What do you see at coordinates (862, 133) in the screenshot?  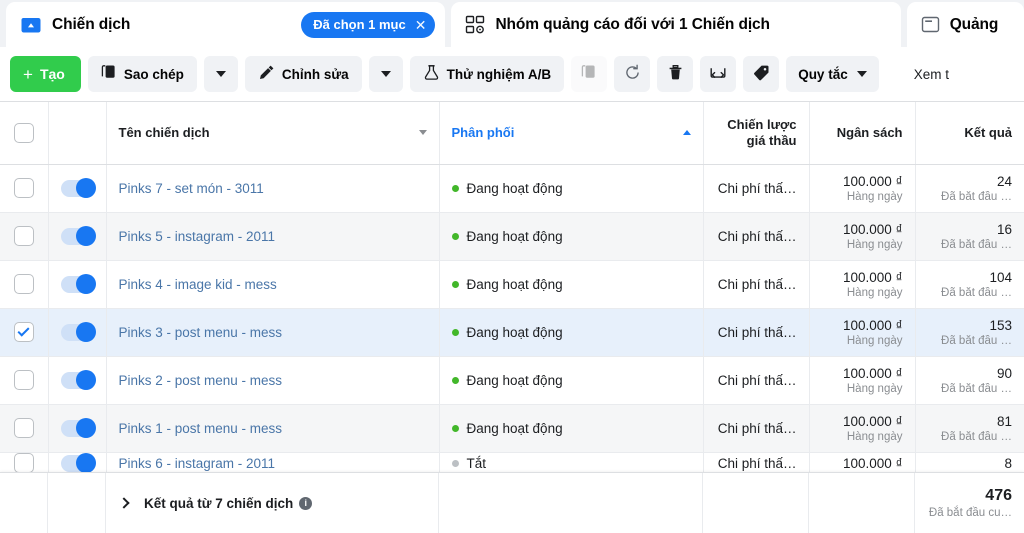 I see `column-header-budget: Ngân sách` at bounding box center [862, 133].